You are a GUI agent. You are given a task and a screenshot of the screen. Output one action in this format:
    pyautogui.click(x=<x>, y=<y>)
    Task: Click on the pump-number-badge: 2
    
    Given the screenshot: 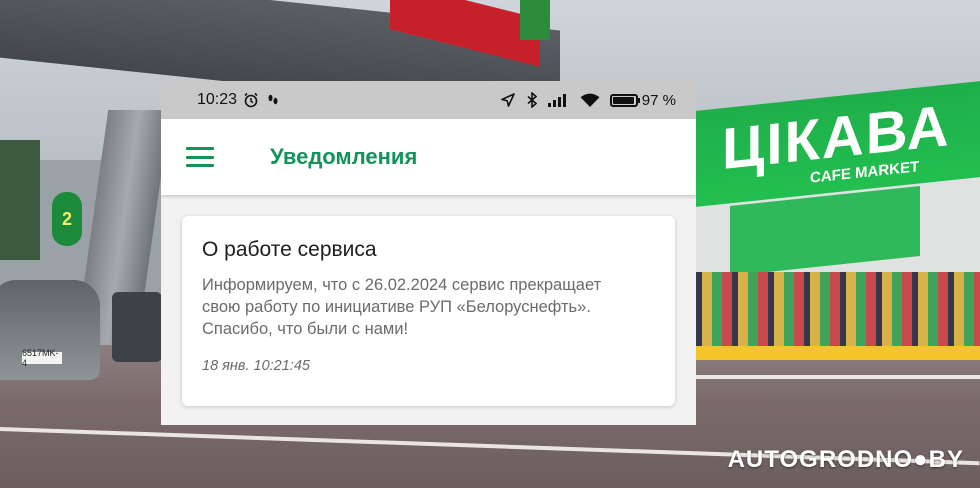 What is the action you would take?
    pyautogui.click(x=67, y=219)
    